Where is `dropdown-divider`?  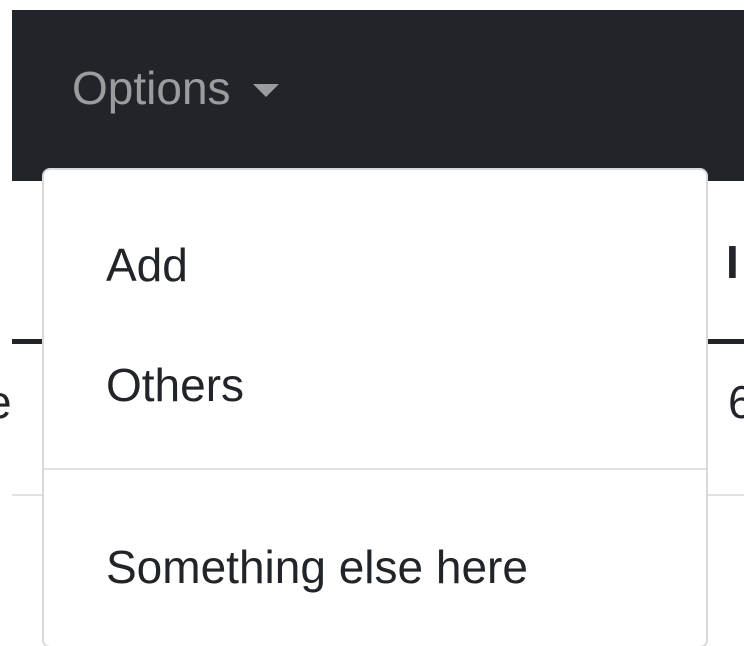
dropdown-divider is located at coordinates (375, 469).